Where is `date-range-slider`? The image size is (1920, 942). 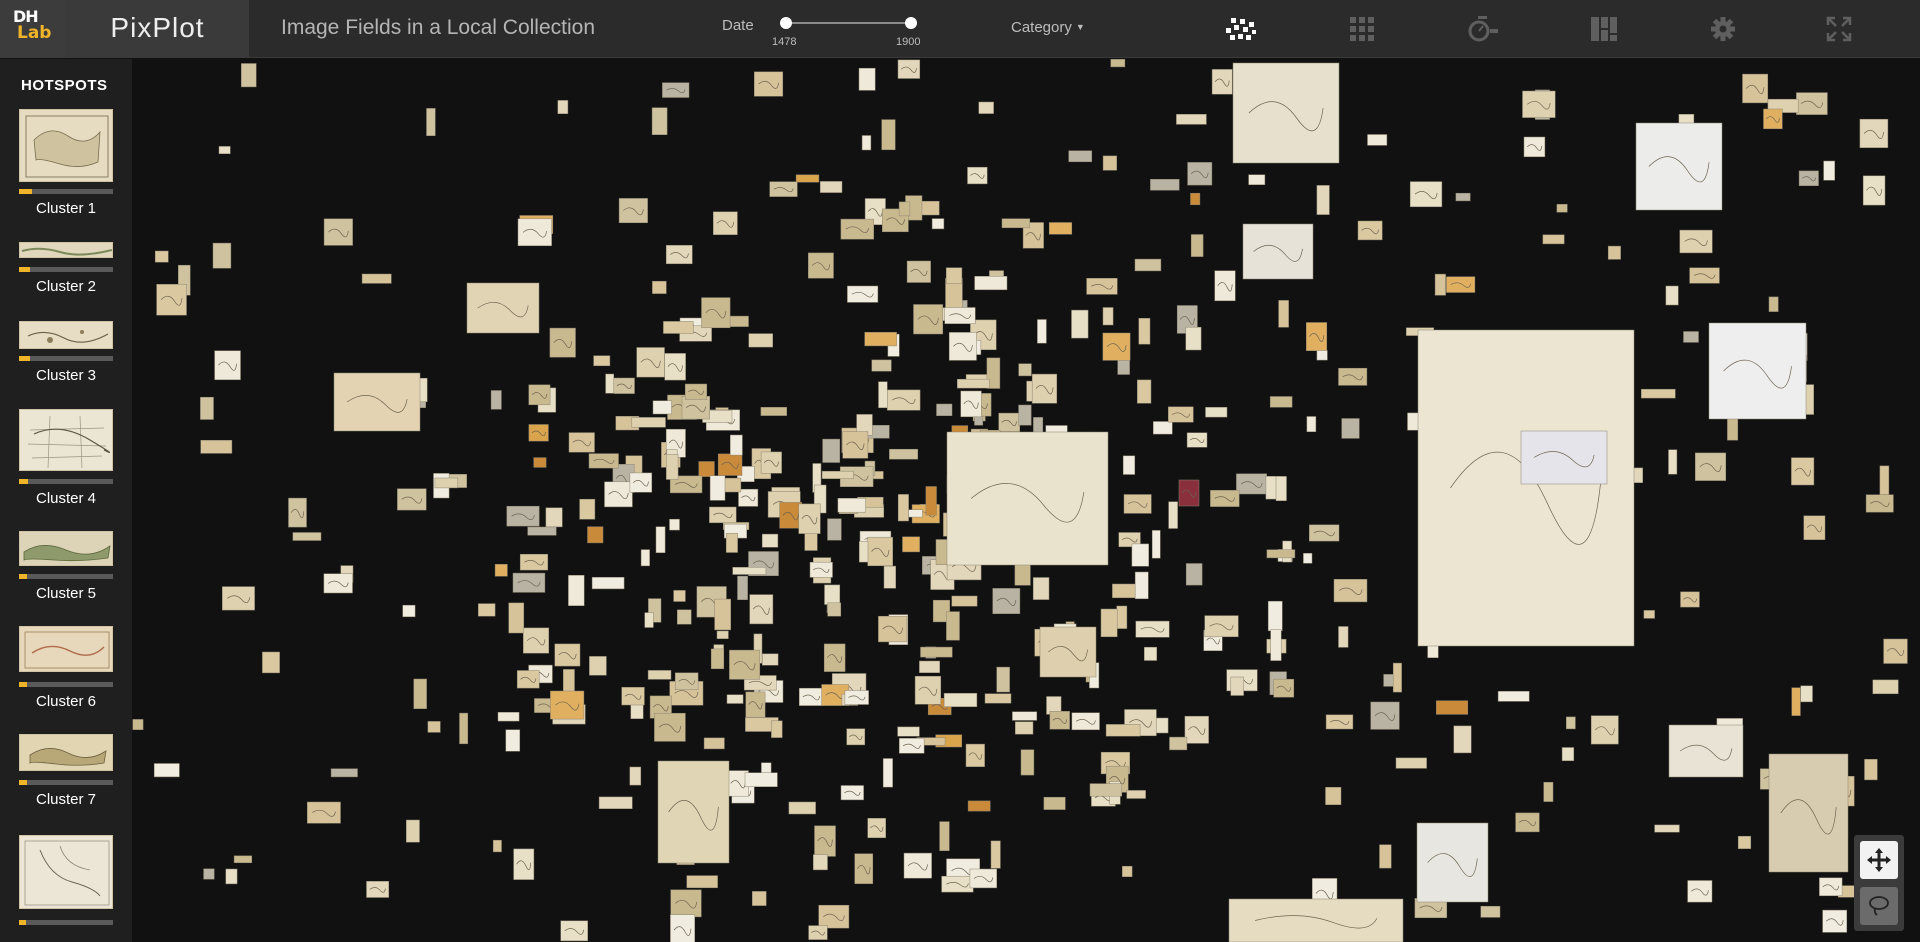 date-range-slider is located at coordinates (848, 23).